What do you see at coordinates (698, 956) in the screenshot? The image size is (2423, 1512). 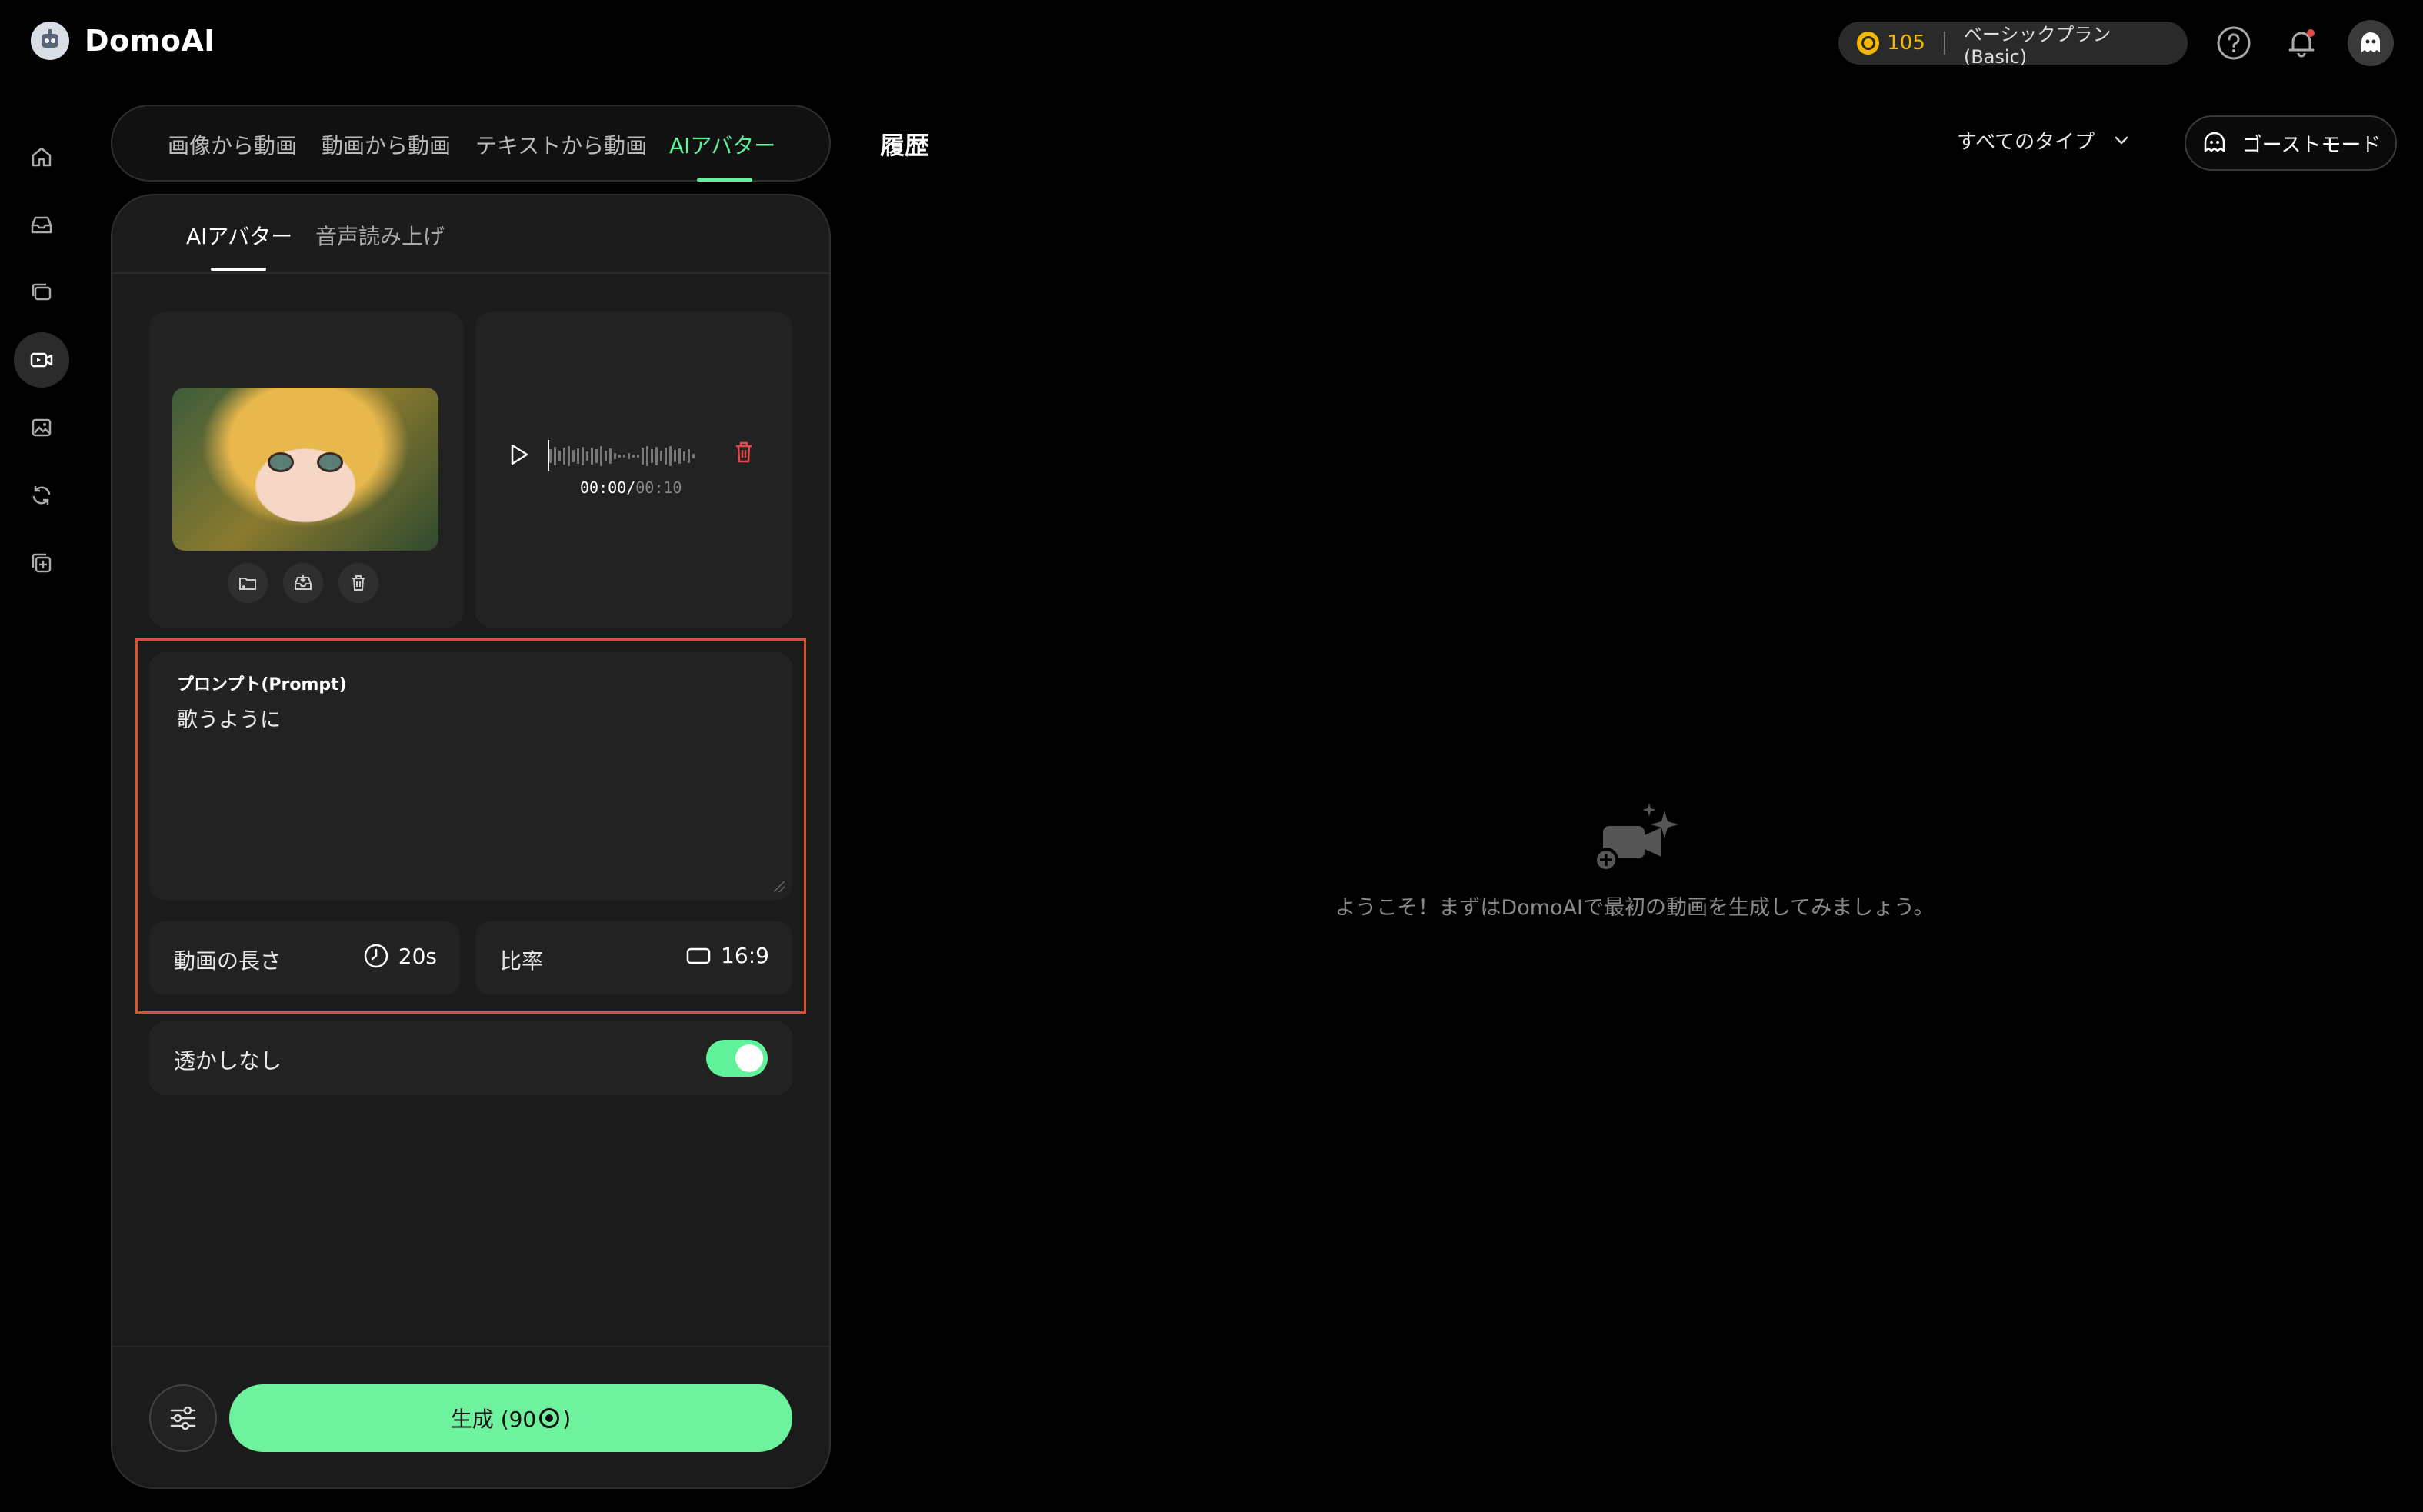 I see `aspect-ratio-icon` at bounding box center [698, 956].